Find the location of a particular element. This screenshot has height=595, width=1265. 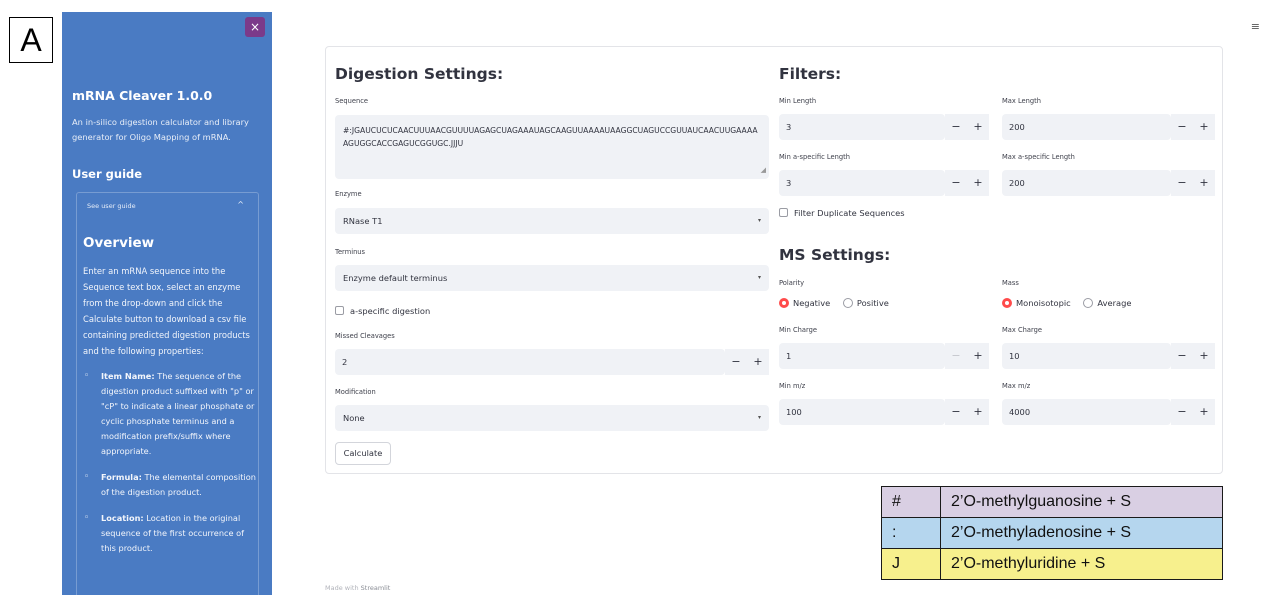

terminus-value: Enzyme default terminus is located at coordinates (395, 278).